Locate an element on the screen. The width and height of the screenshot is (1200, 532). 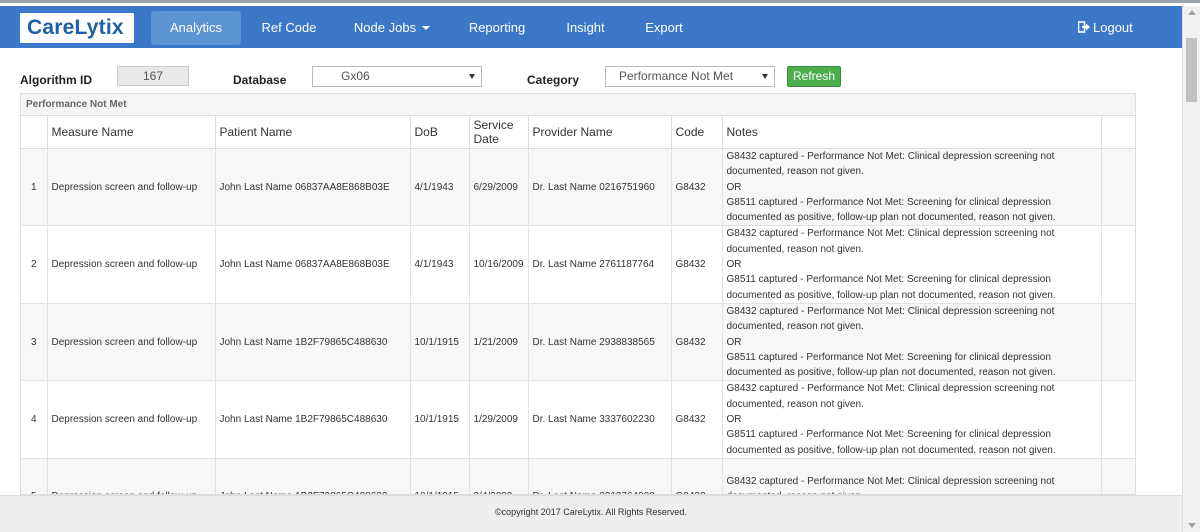
cell-row-number: 1 is located at coordinates (34, 187).